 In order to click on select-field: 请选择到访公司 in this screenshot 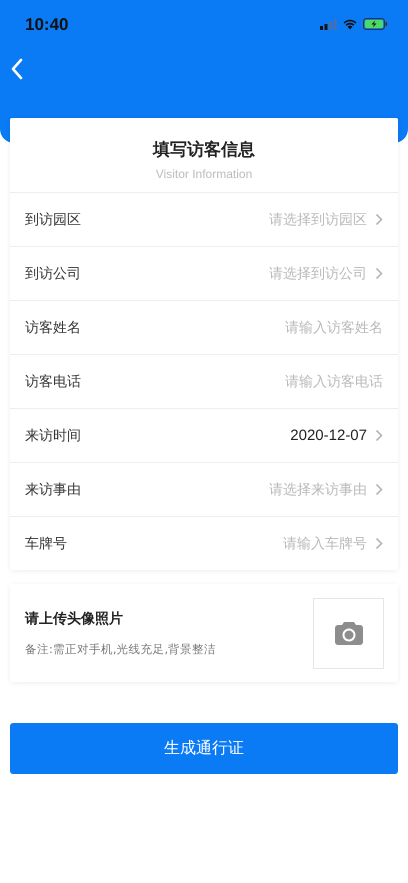, I will do `click(326, 273)`.